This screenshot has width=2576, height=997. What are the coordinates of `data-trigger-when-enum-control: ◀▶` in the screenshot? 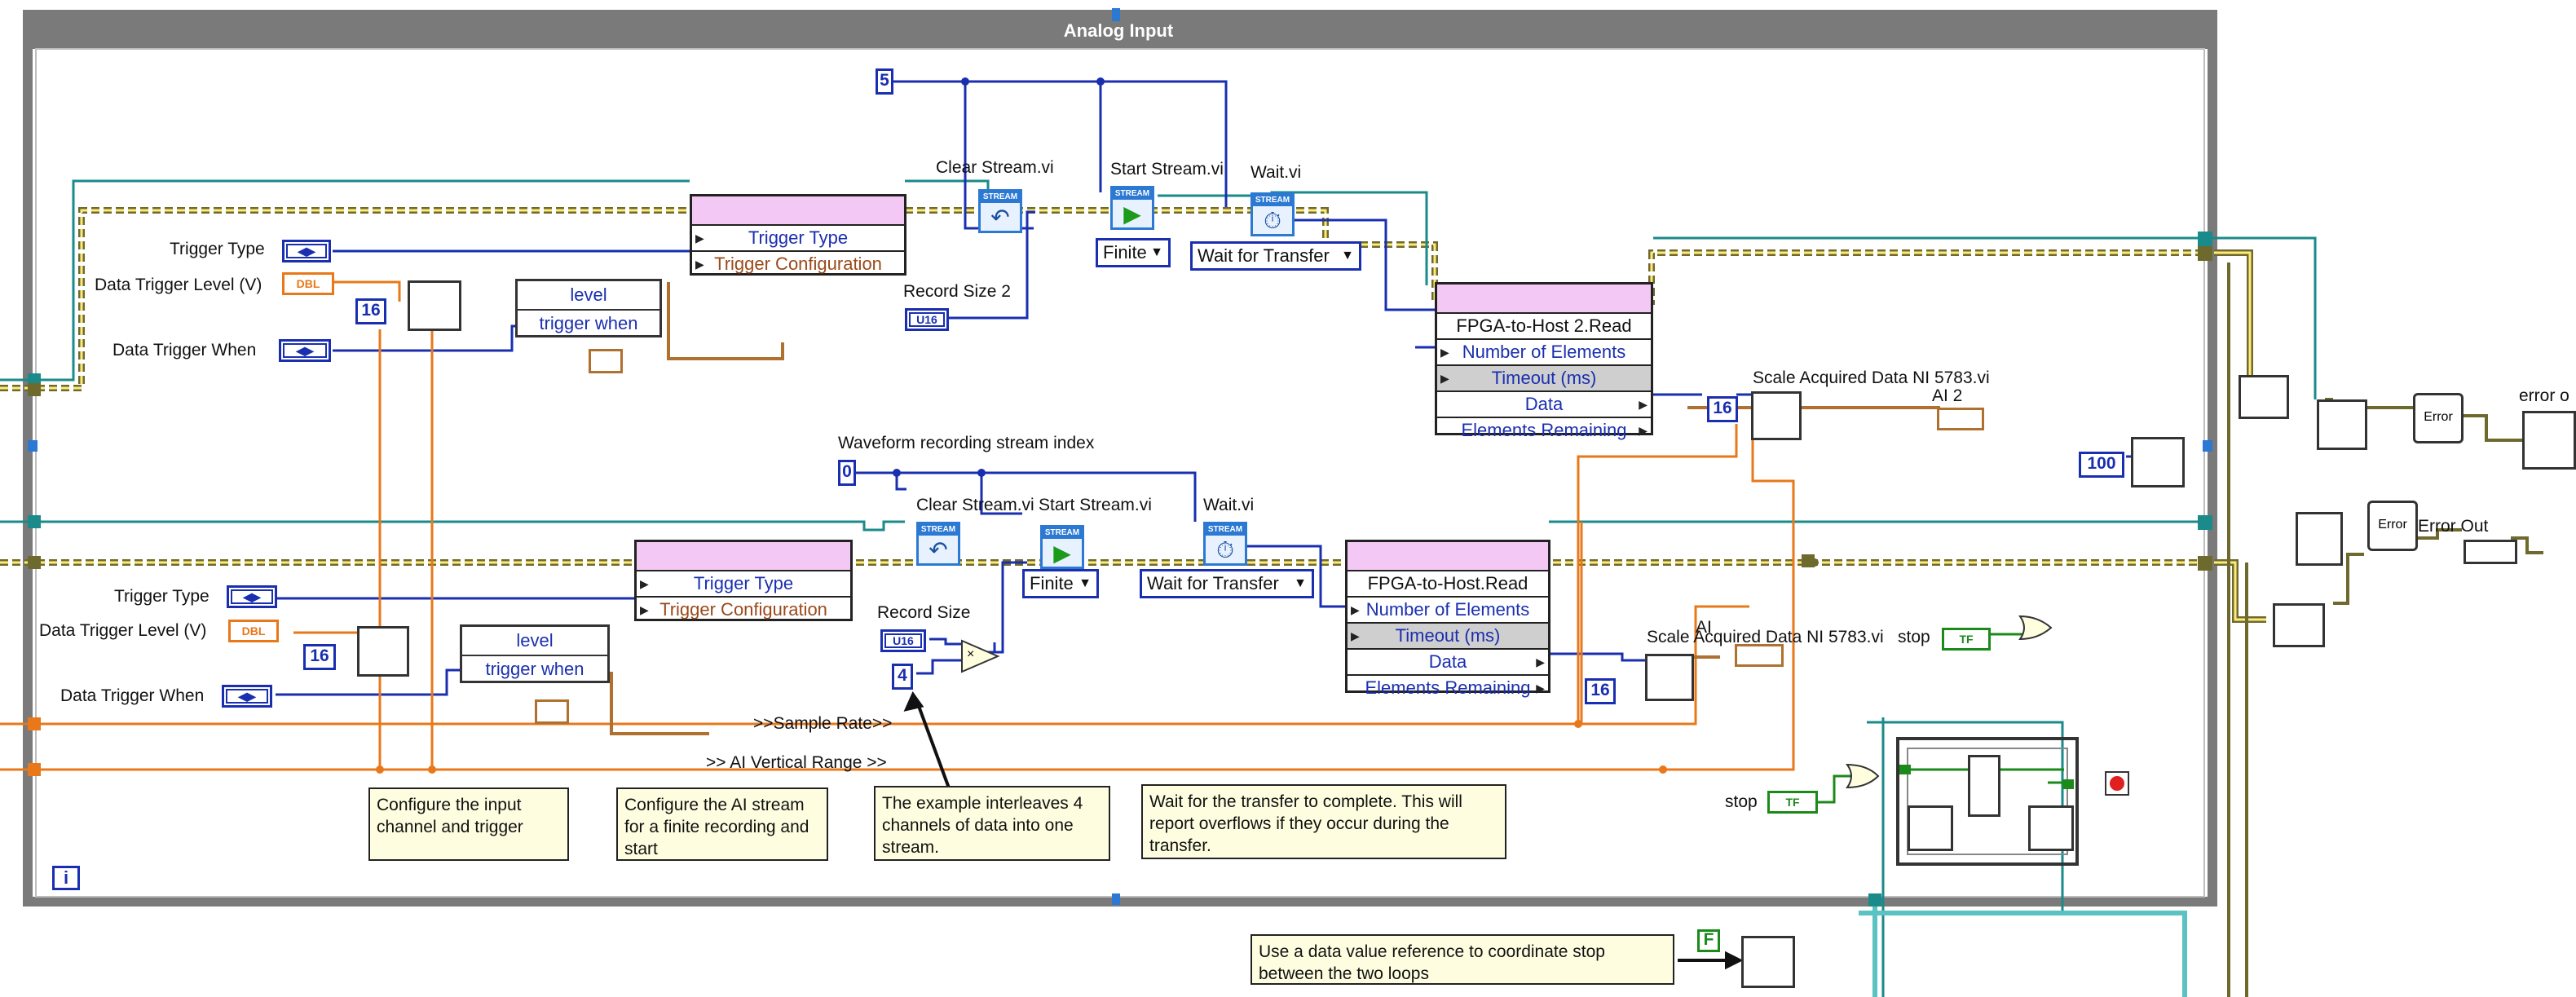 It's located at (305, 350).